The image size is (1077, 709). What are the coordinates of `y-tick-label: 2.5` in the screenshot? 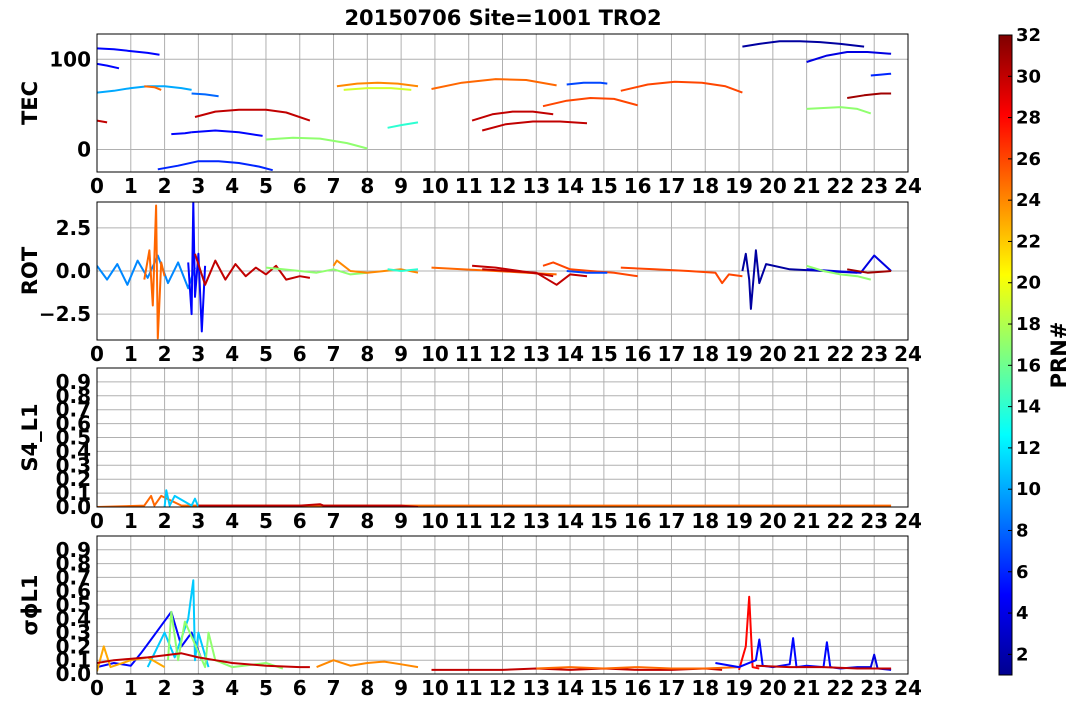 It's located at (73, 228).